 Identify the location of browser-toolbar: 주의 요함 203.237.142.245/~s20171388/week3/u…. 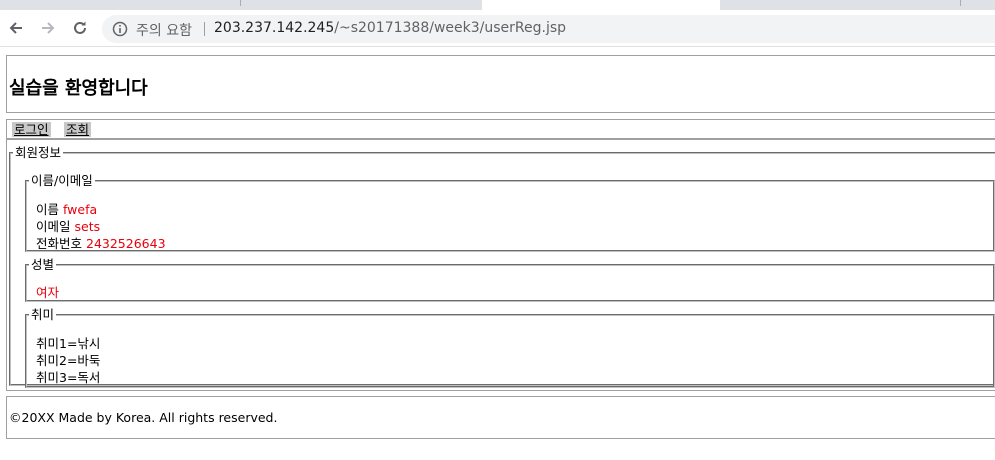
(497, 28).